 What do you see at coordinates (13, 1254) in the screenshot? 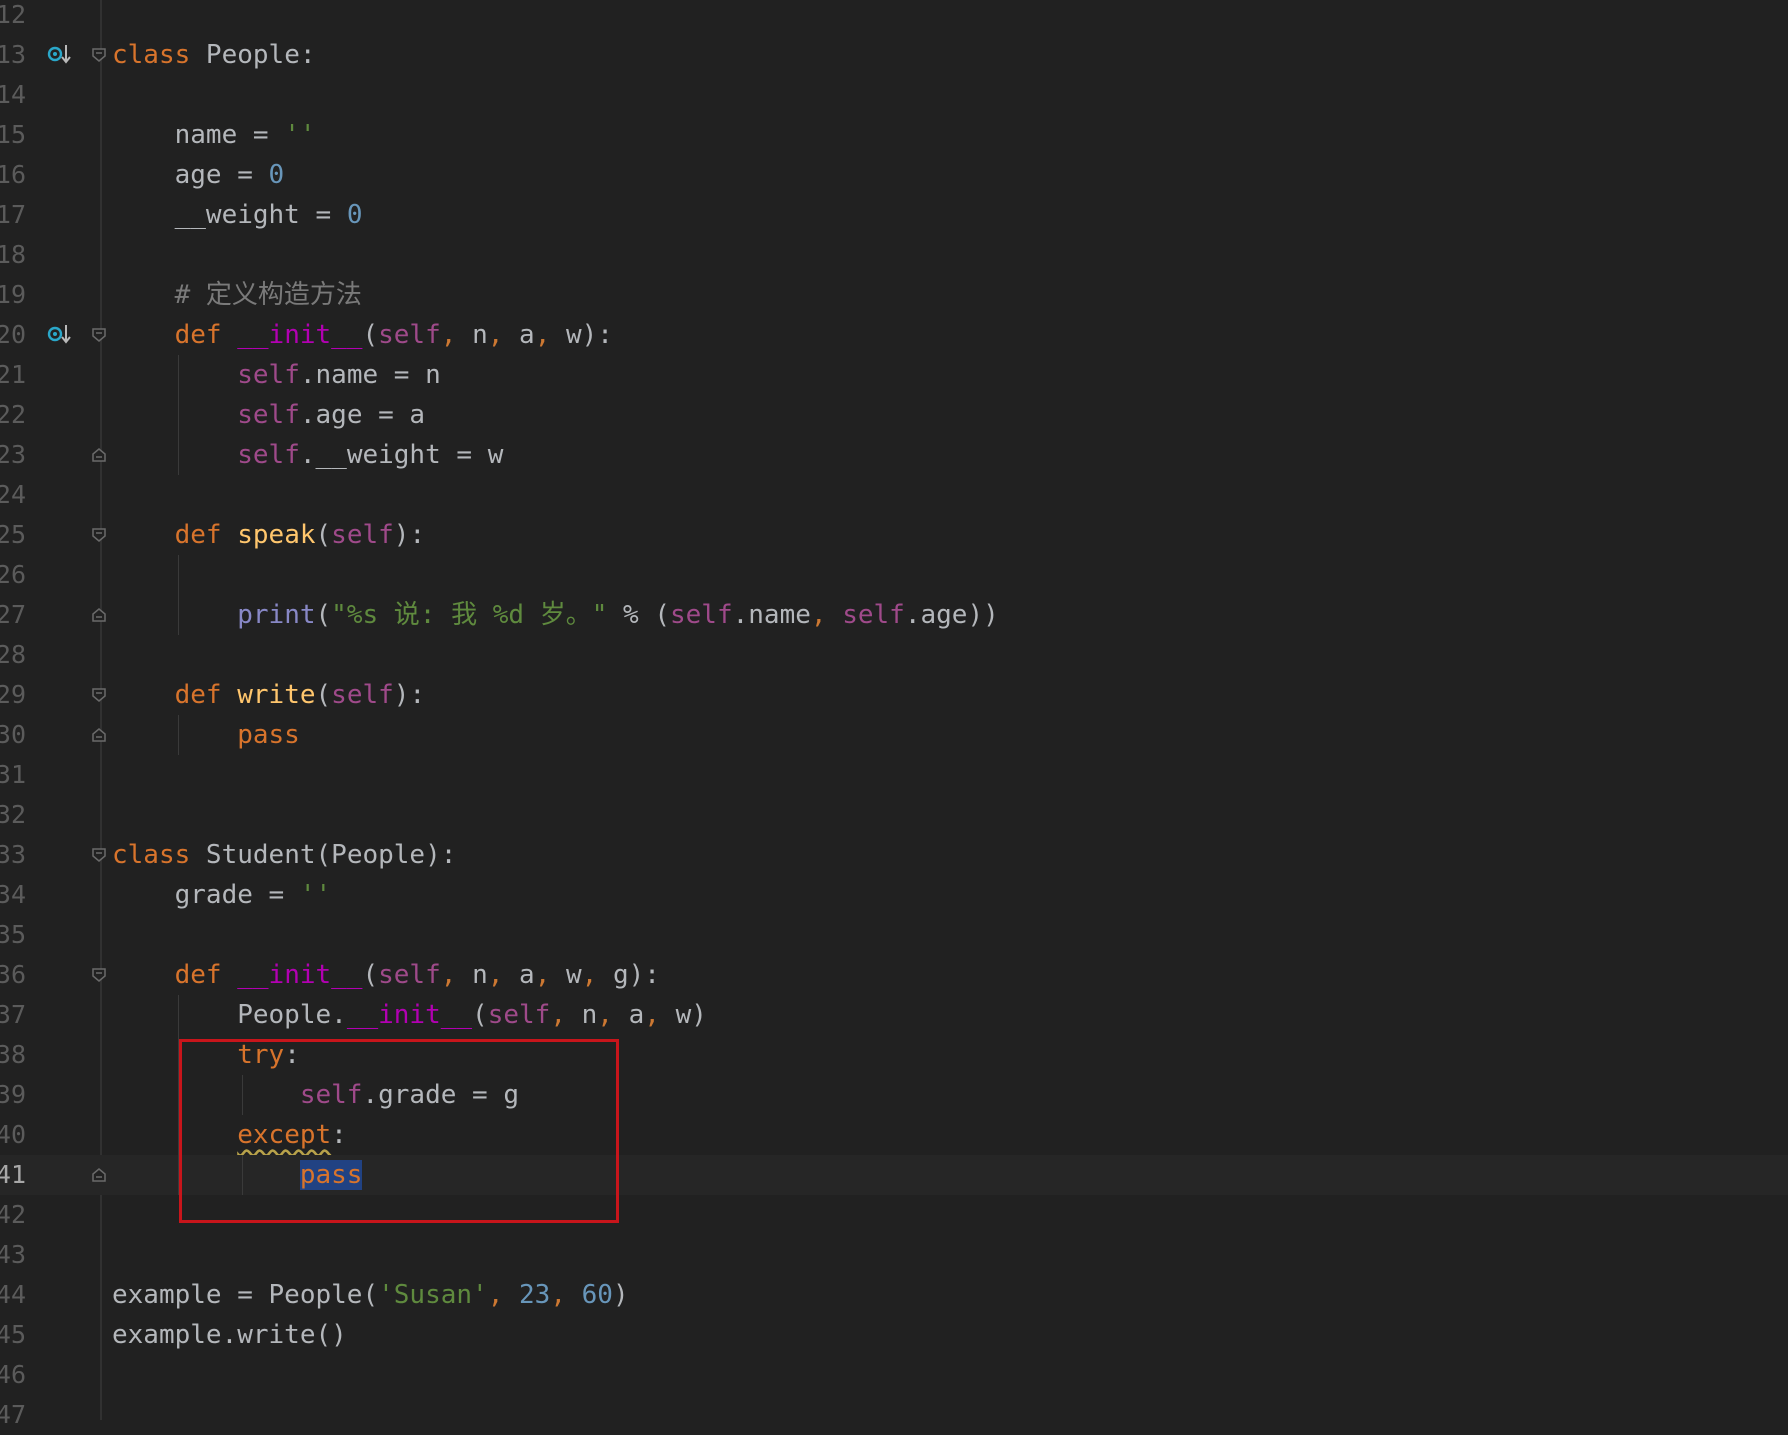
I see `line-number: 43` at bounding box center [13, 1254].